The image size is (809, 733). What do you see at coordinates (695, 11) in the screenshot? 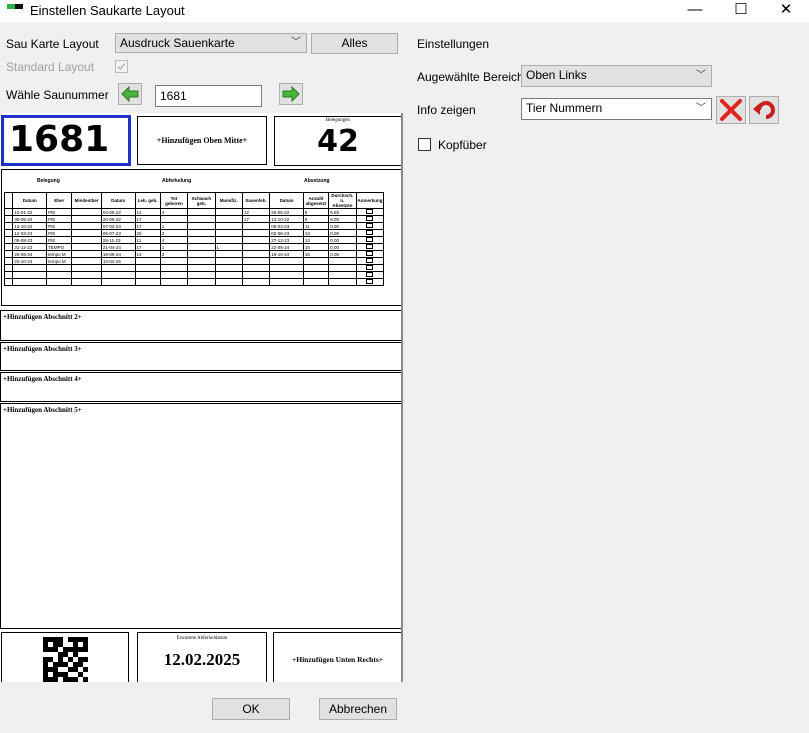
I see `minimize-button: —` at bounding box center [695, 11].